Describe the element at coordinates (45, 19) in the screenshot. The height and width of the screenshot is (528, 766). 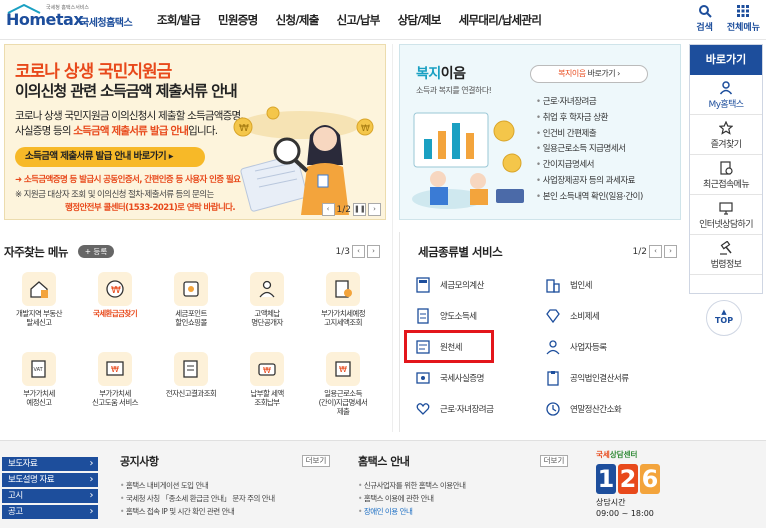
I see `logo-brand: Hometax` at that location.